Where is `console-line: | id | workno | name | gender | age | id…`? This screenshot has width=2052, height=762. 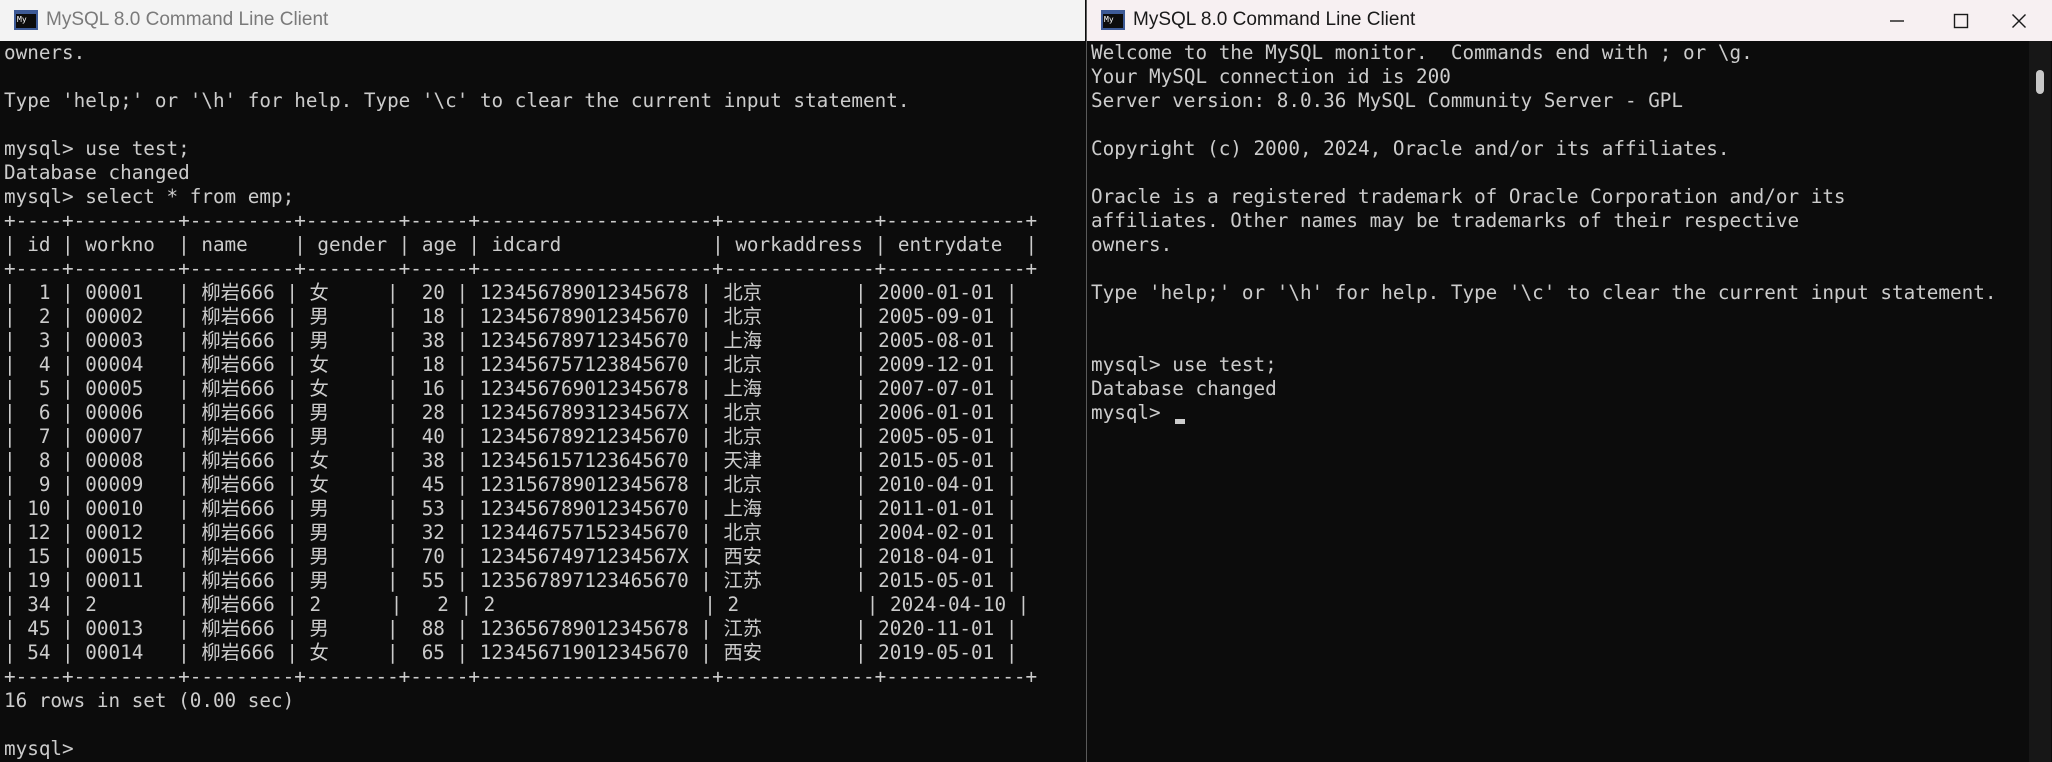
console-line: | id | workno | name | gender | age | id… is located at coordinates (521, 244).